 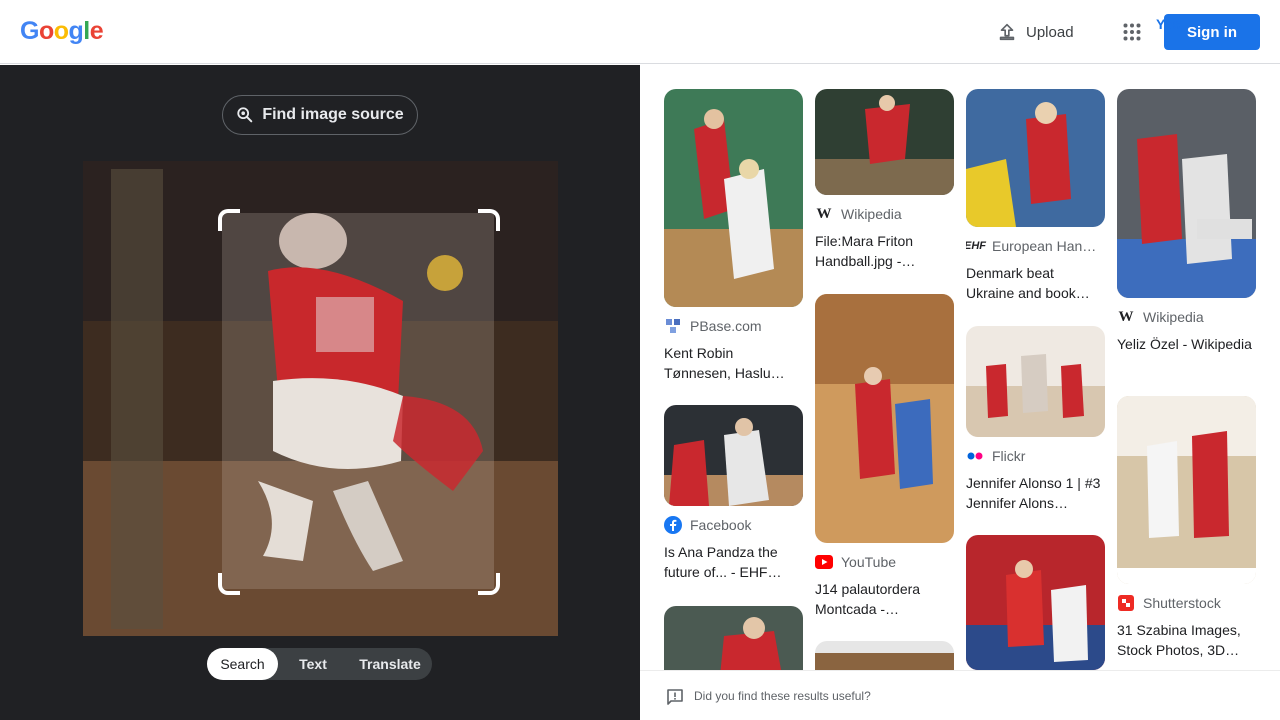 I want to click on result-source-name: YouTube, so click(x=869, y=562).